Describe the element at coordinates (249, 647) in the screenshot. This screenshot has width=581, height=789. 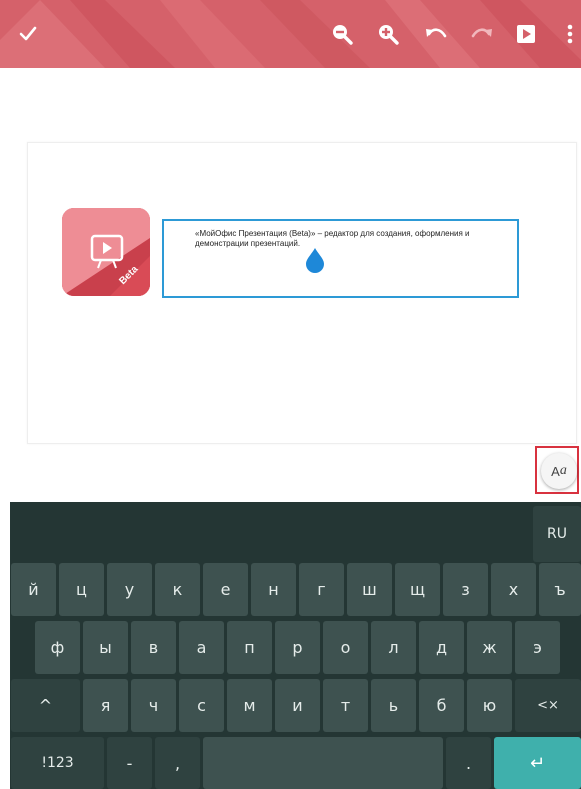
I see `key: п` at that location.